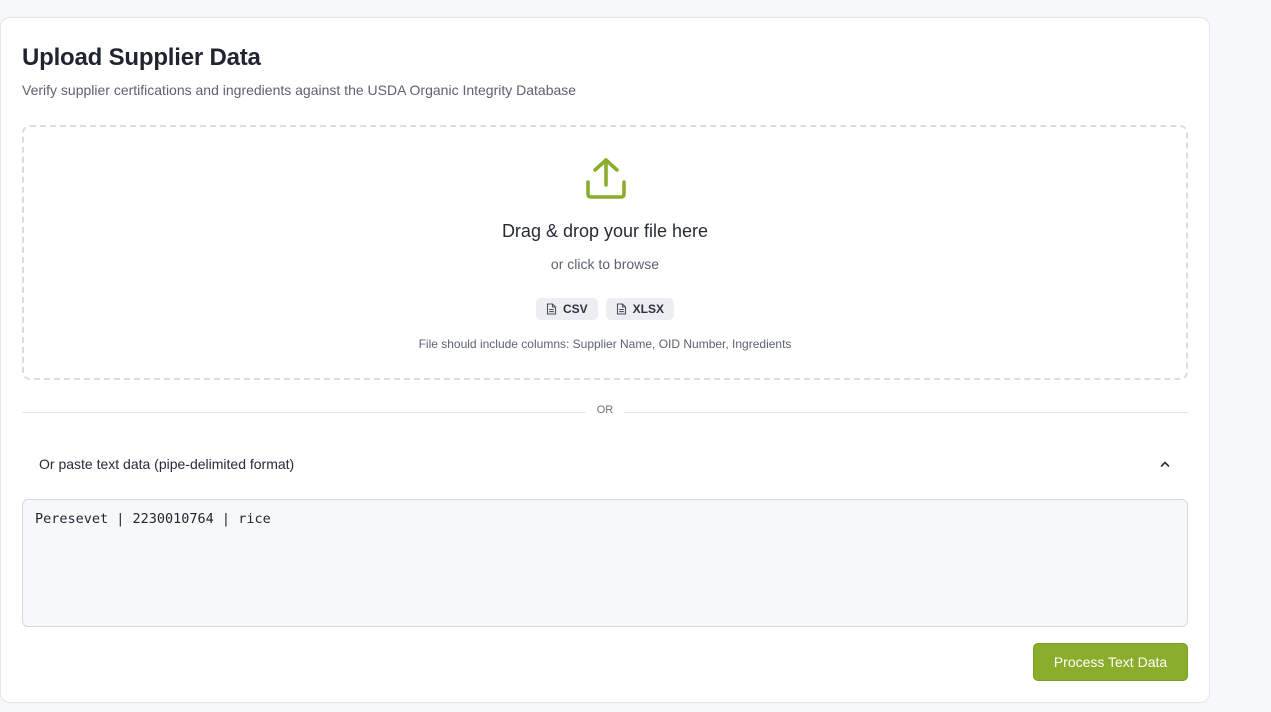  What do you see at coordinates (606, 178) in the screenshot?
I see `upload-icon` at bounding box center [606, 178].